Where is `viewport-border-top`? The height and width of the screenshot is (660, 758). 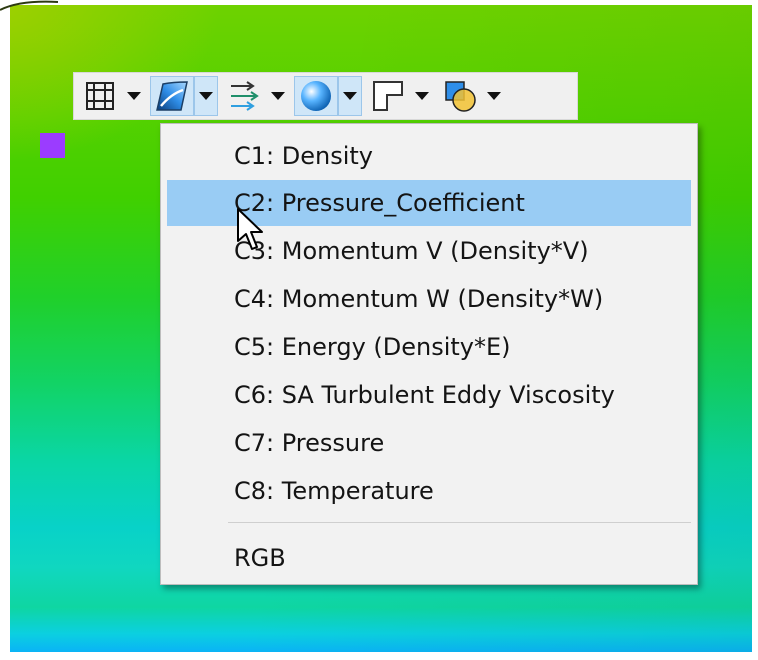 viewport-border-top is located at coordinates (379, 2).